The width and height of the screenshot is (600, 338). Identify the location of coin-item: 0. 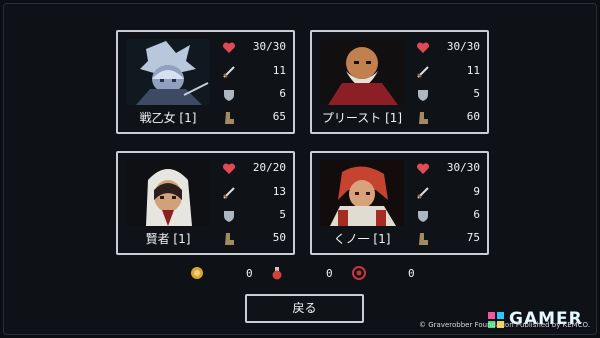
(221, 274).